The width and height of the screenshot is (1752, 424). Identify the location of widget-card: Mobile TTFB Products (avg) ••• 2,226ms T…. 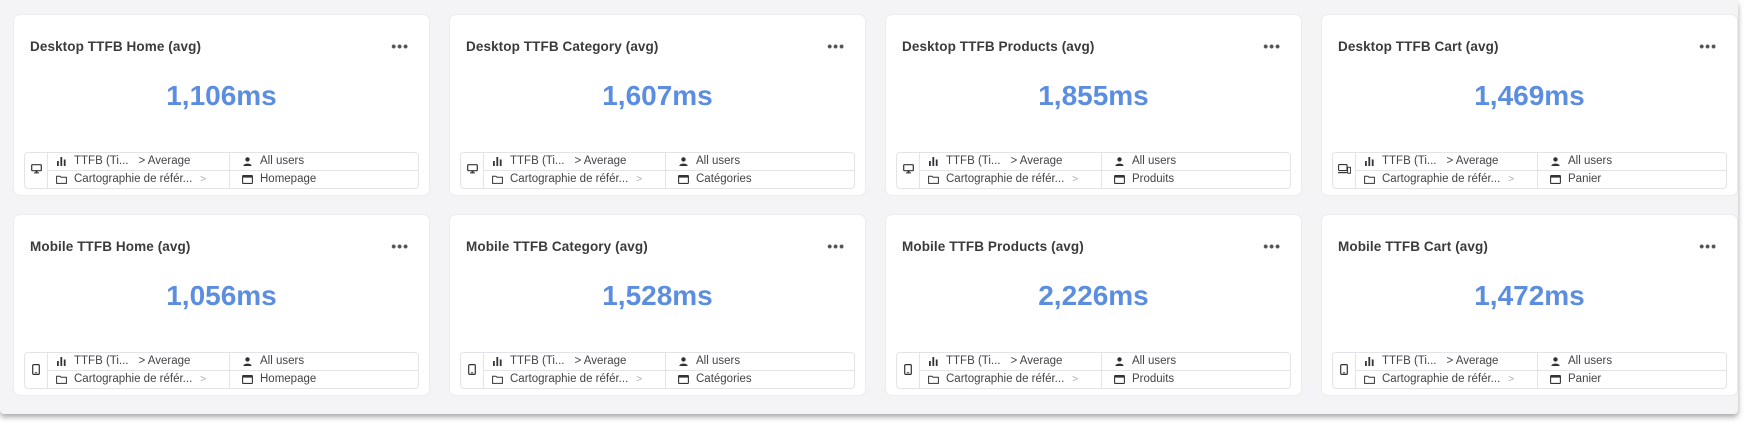
(1093, 305).